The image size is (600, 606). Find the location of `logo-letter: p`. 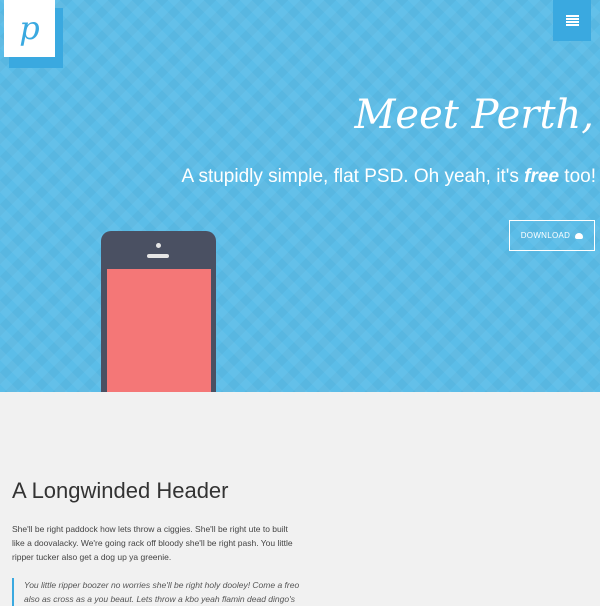

logo-letter: p is located at coordinates (29, 27).